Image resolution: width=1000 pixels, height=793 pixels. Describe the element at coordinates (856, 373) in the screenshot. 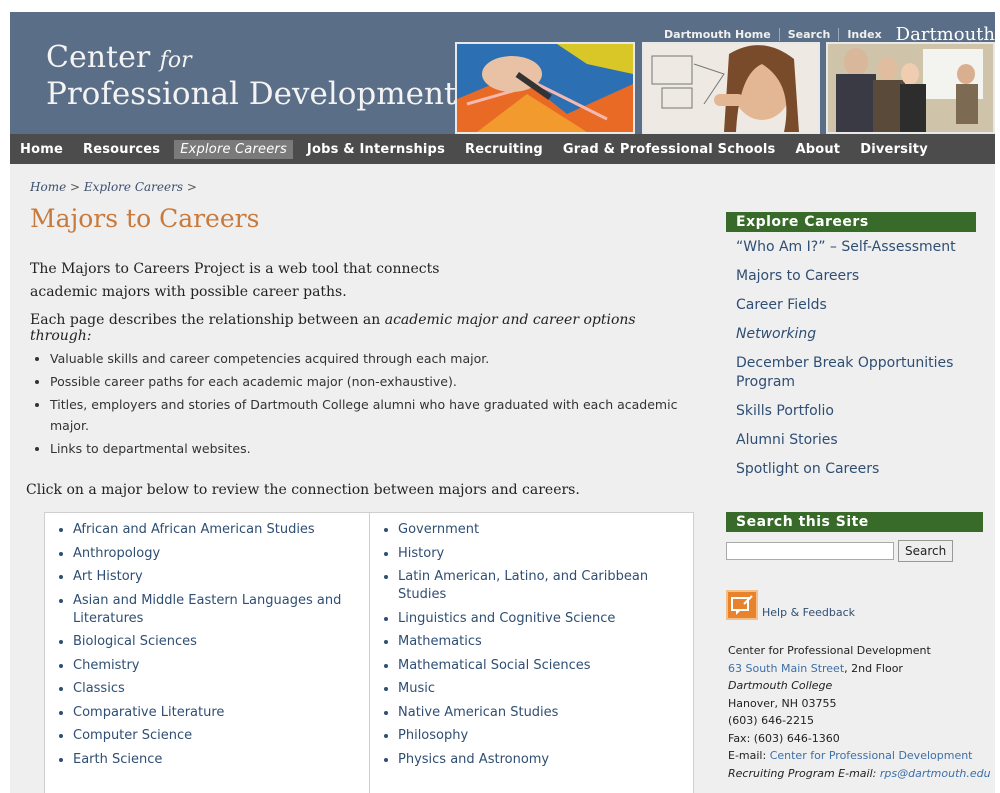

I see `sidebar-link-december-break: December Break Opportunities Program` at that location.